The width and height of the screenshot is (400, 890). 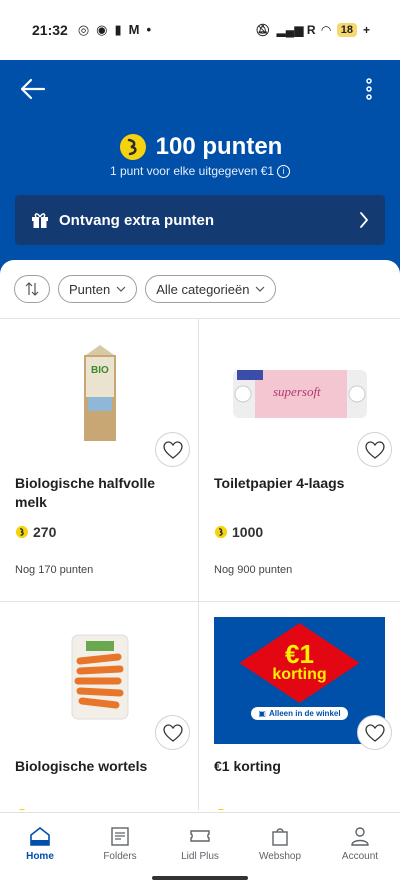 I want to click on points-balance: 100 punten, so click(x=200, y=147).